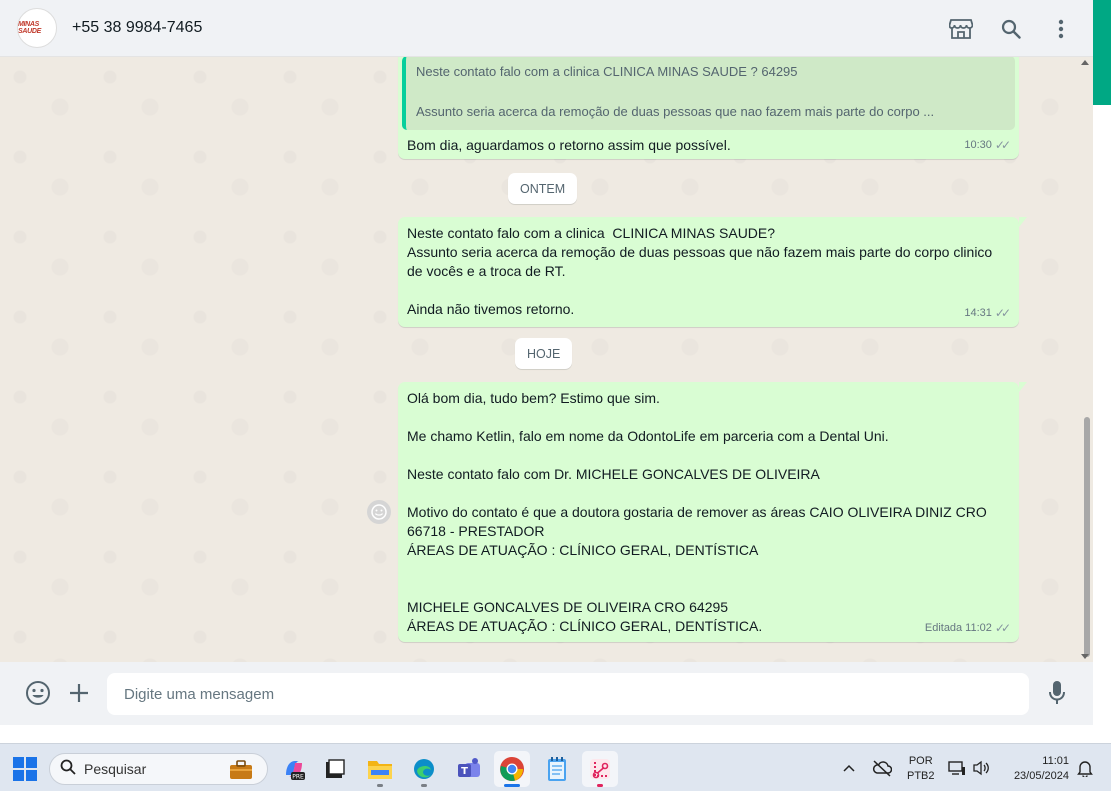 The image size is (1111, 791). What do you see at coordinates (978, 628) in the screenshot?
I see `message-time: 11:02` at bounding box center [978, 628].